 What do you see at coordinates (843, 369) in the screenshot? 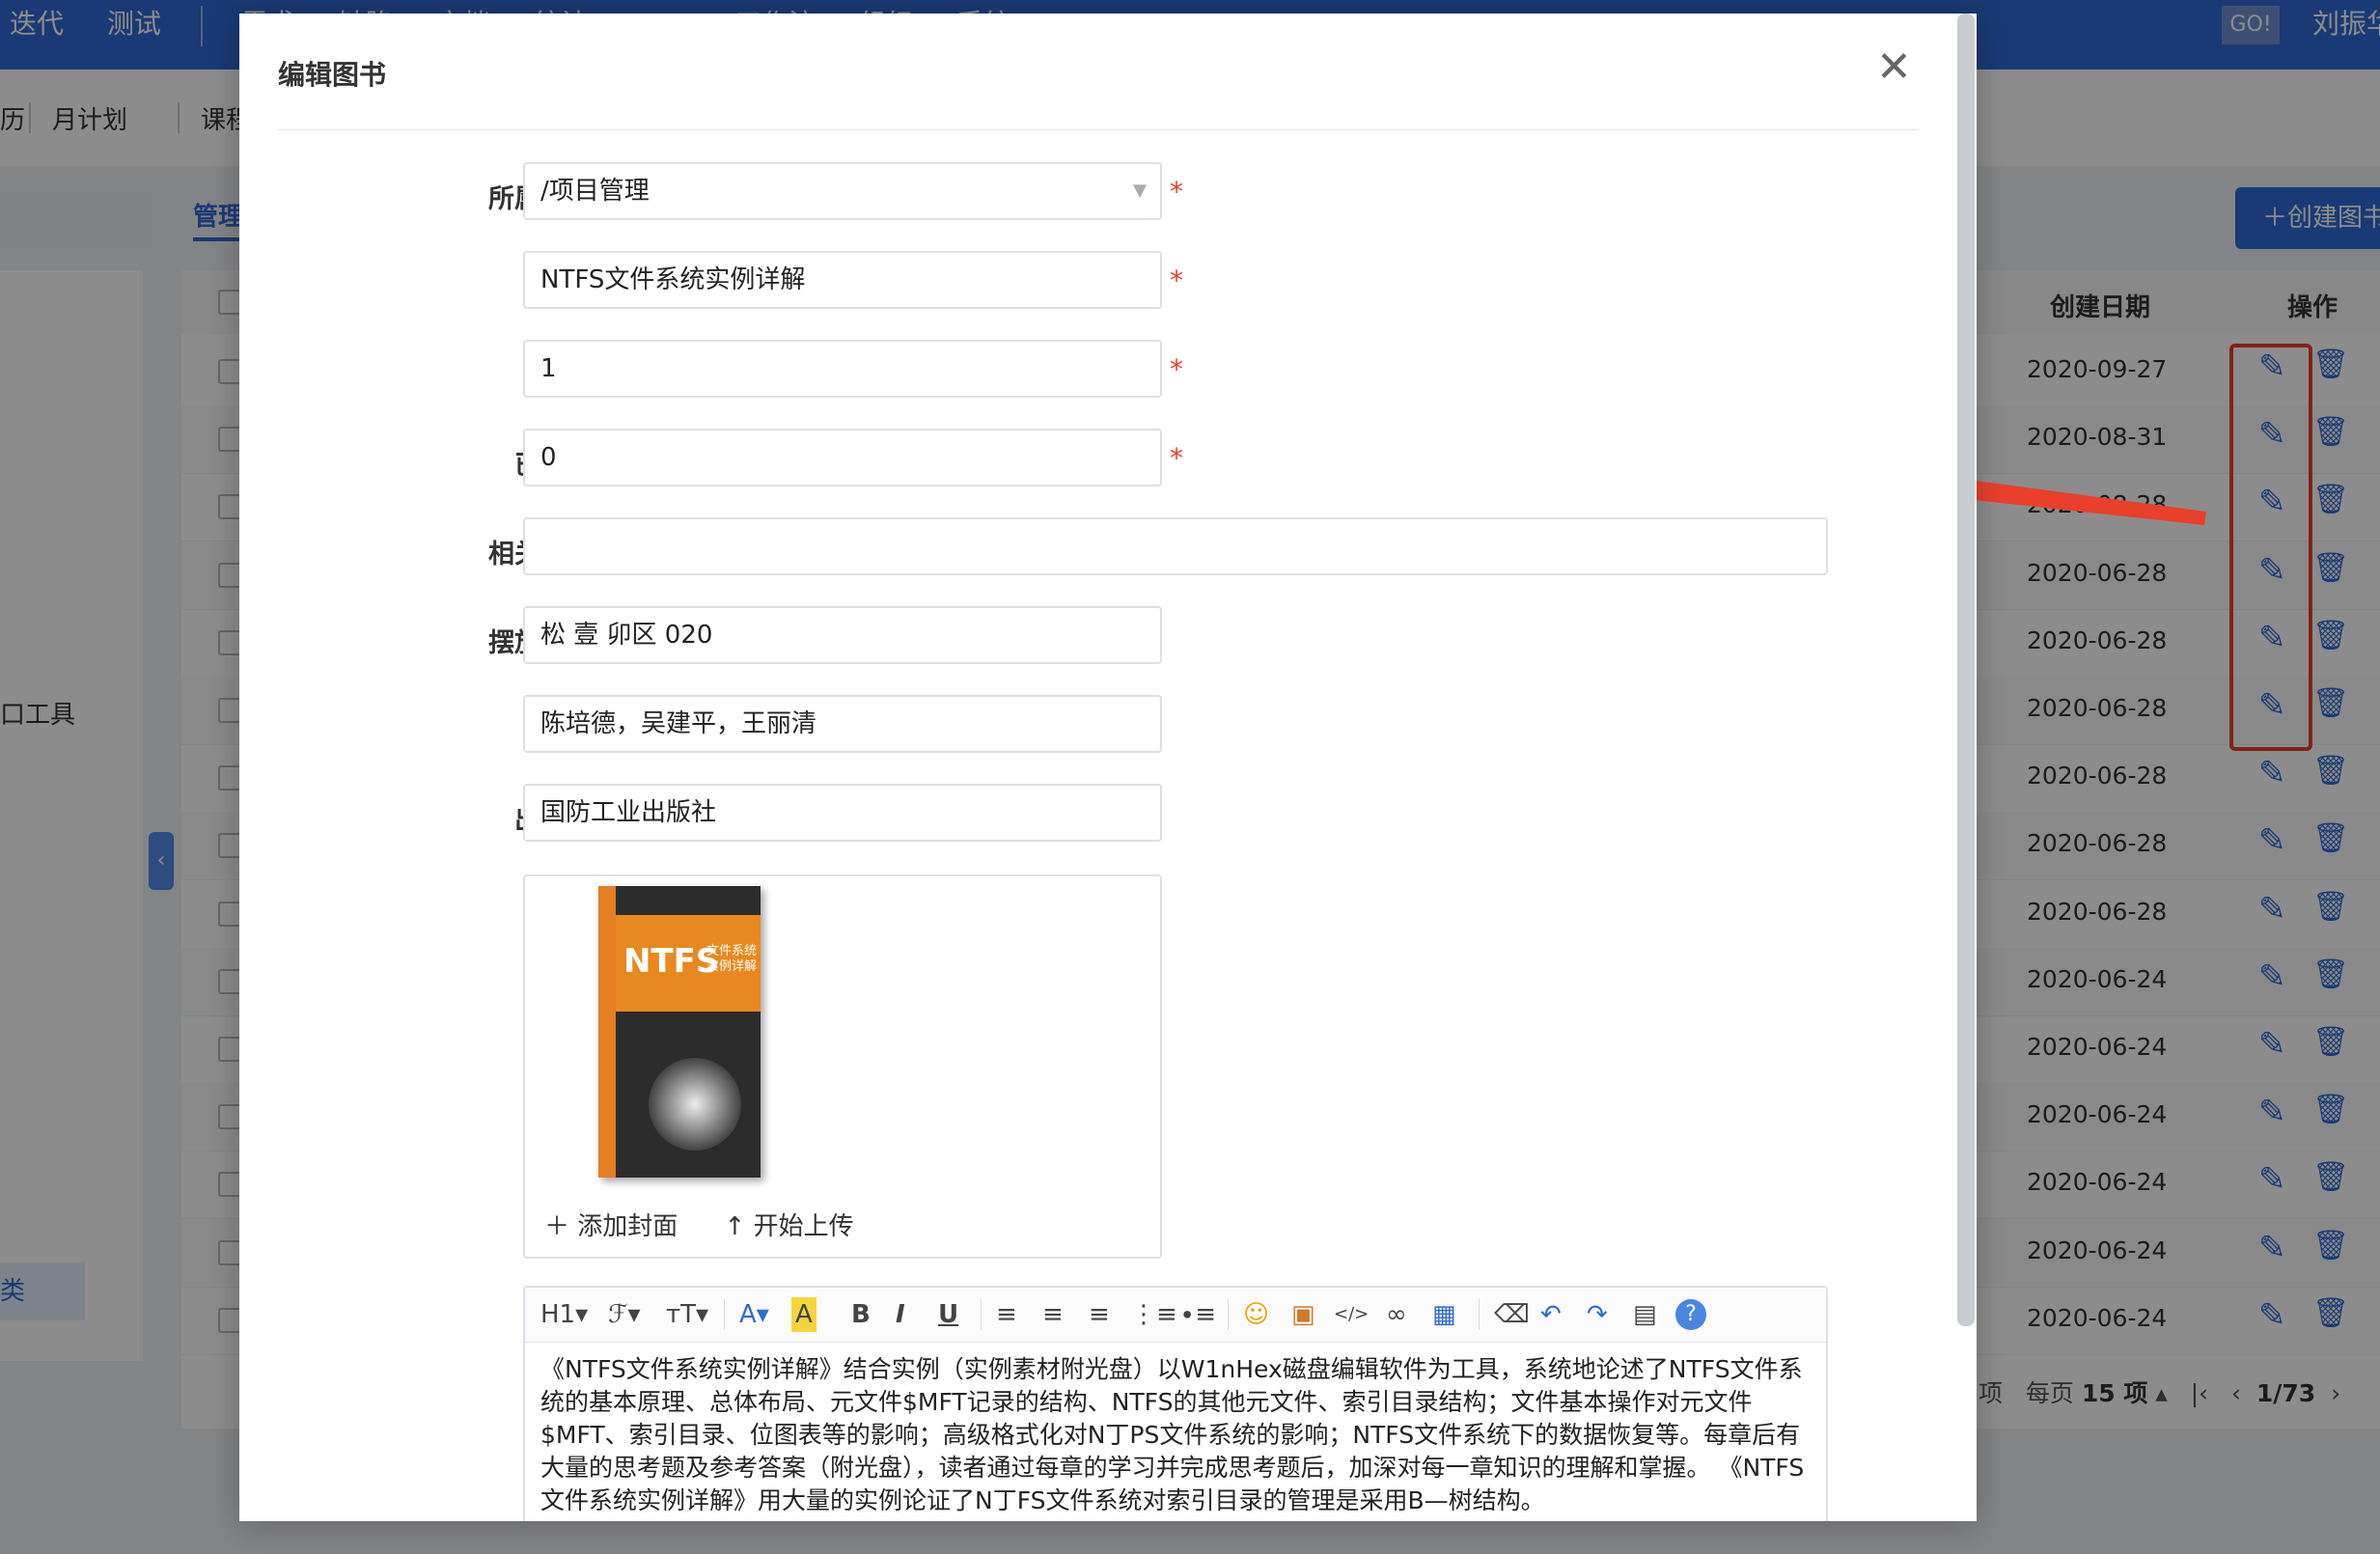
I see `total-input: 1` at bounding box center [843, 369].